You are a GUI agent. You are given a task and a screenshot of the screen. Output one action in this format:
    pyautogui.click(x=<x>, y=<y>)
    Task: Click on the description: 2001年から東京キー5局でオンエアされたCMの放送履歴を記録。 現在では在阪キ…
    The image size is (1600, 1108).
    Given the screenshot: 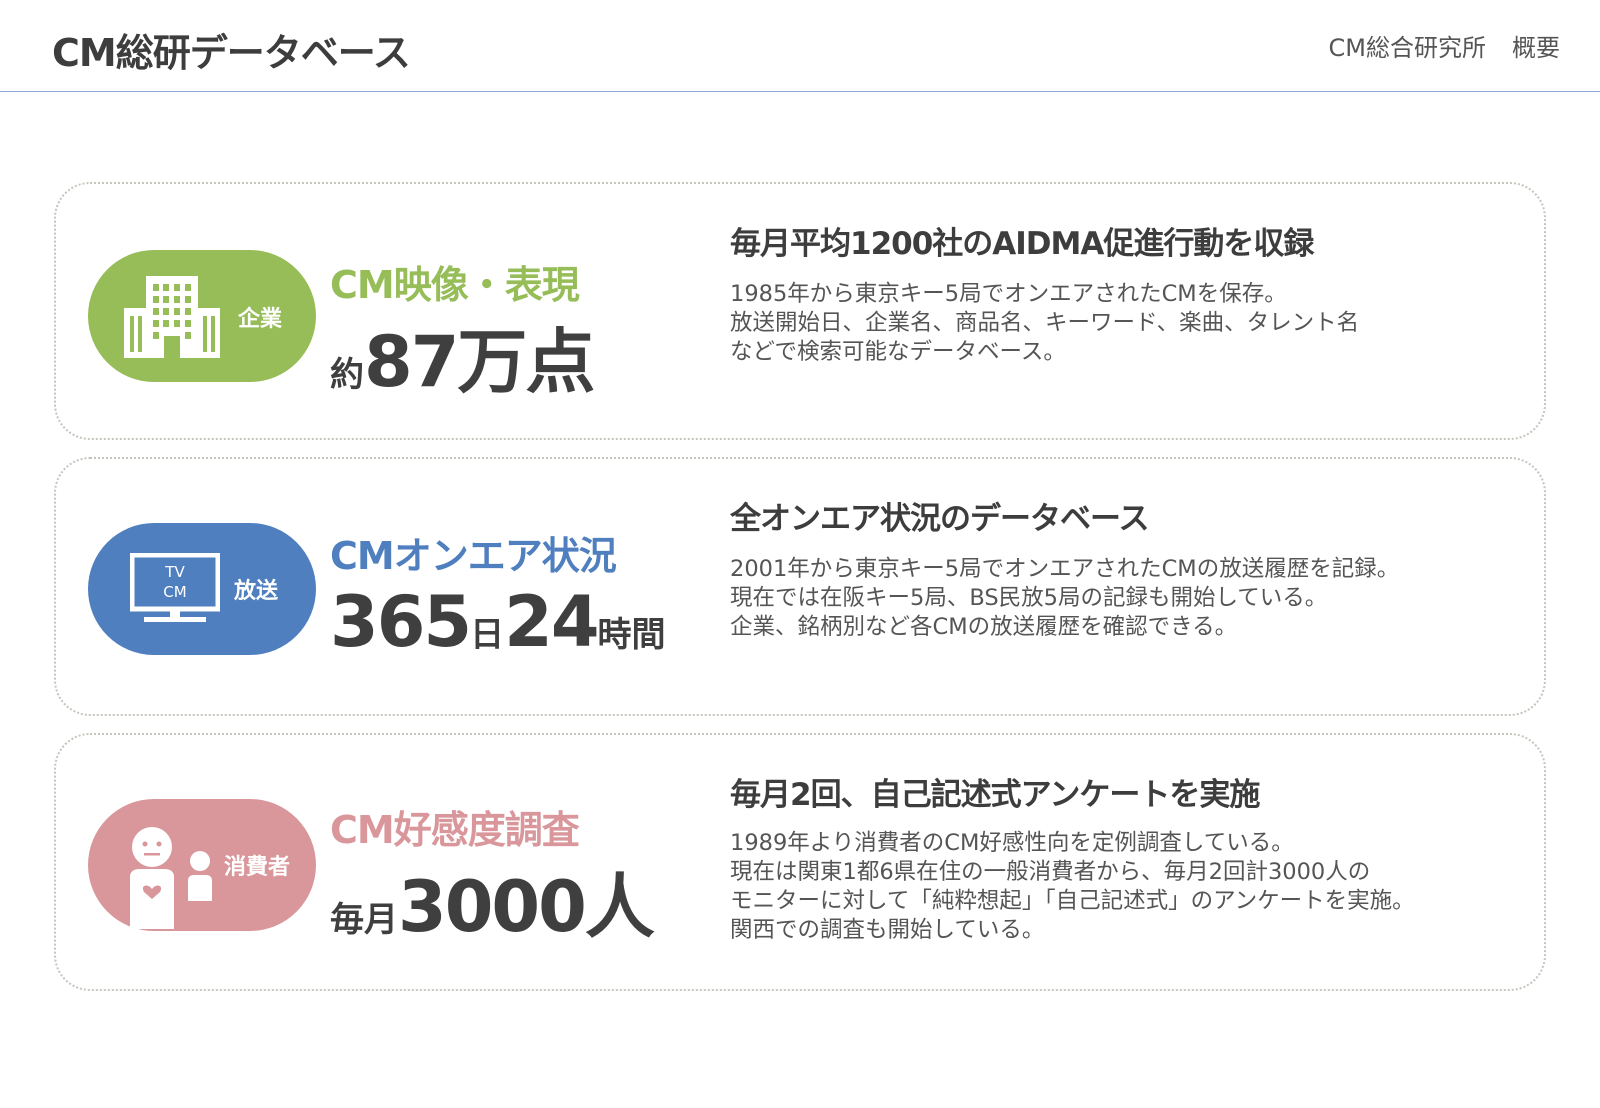 What is the action you would take?
    pyautogui.click(x=1064, y=598)
    